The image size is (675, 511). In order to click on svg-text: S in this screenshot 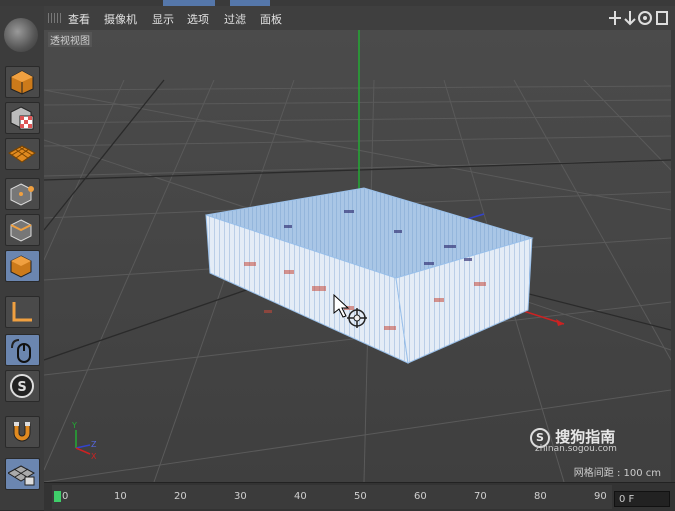, I will do `click(21, 387)`.